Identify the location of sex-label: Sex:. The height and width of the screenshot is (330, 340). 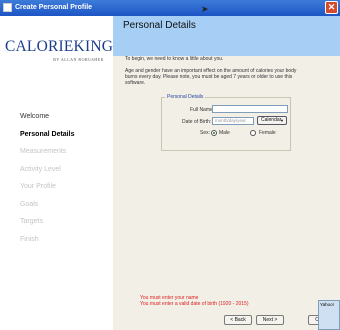
(205, 133).